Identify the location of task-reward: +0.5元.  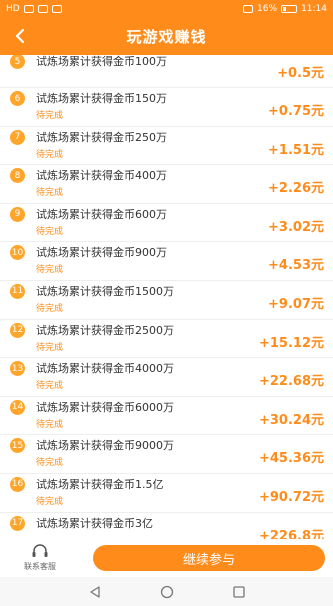
(300, 73).